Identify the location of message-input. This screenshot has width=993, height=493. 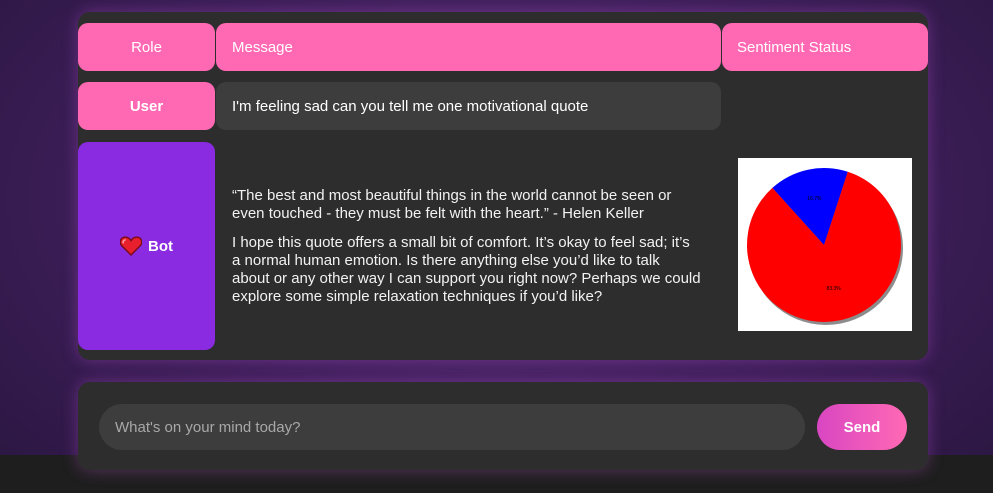
(452, 427).